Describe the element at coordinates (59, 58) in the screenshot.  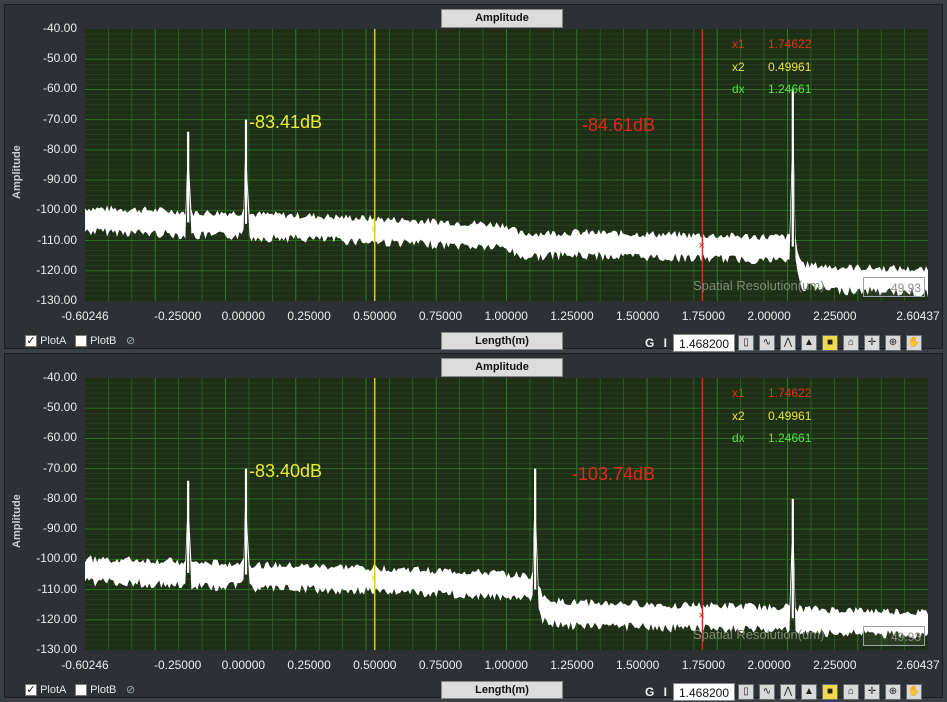
I see `y-tick-label: -50.00` at that location.